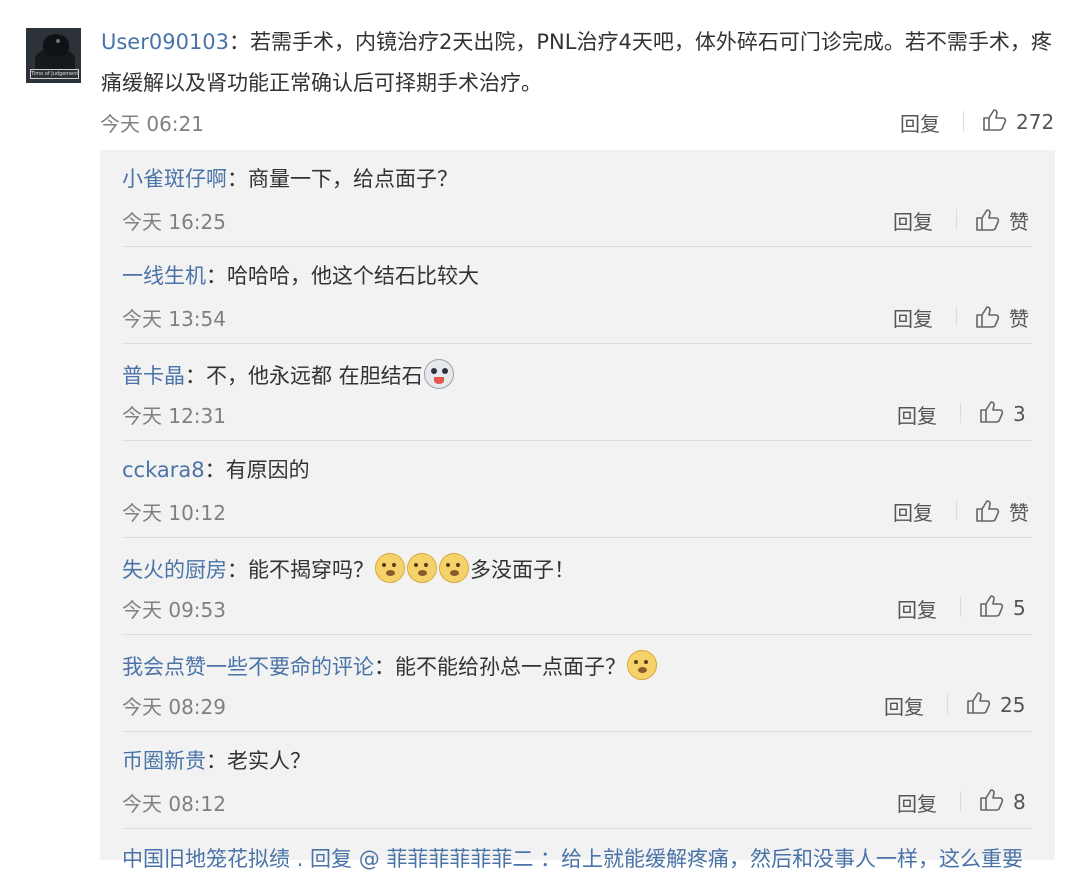 Image resolution: width=1080 pixels, height=873 pixels. What do you see at coordinates (174, 319) in the screenshot?
I see `reply-time: 今天 13:54` at bounding box center [174, 319].